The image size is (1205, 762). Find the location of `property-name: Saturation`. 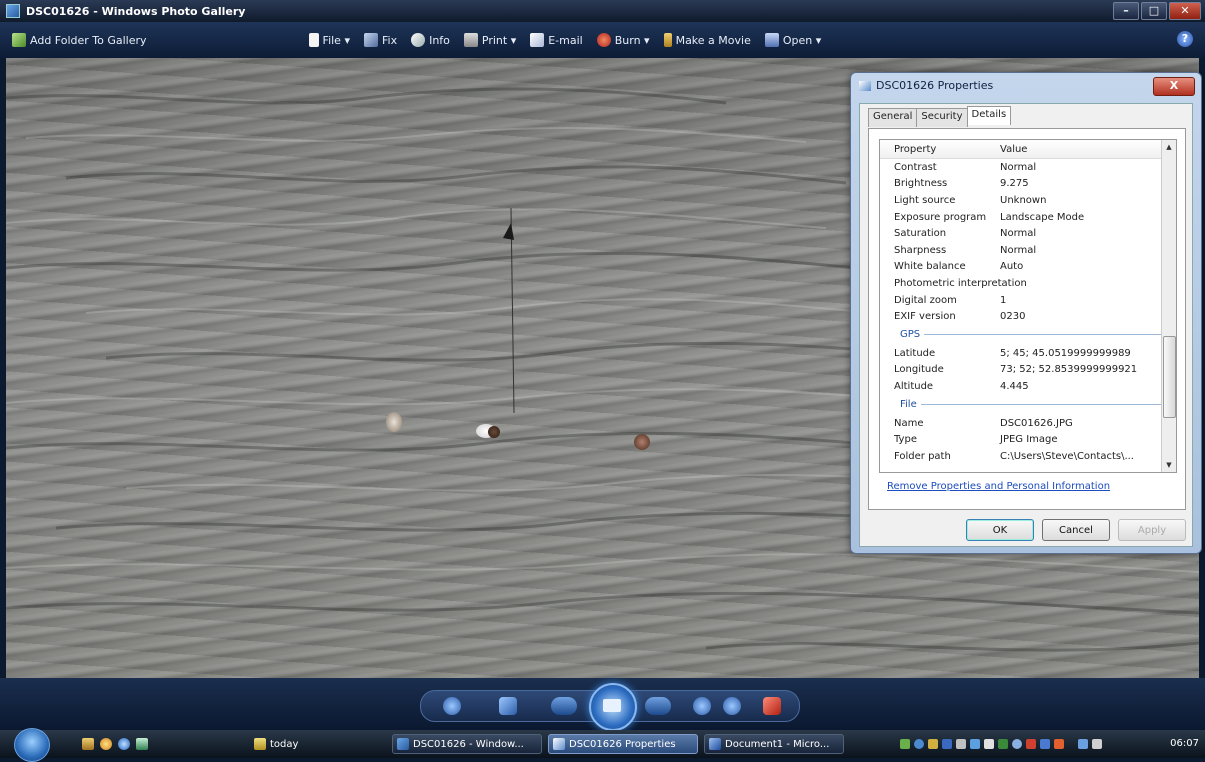

property-name: Saturation is located at coordinates (920, 234).